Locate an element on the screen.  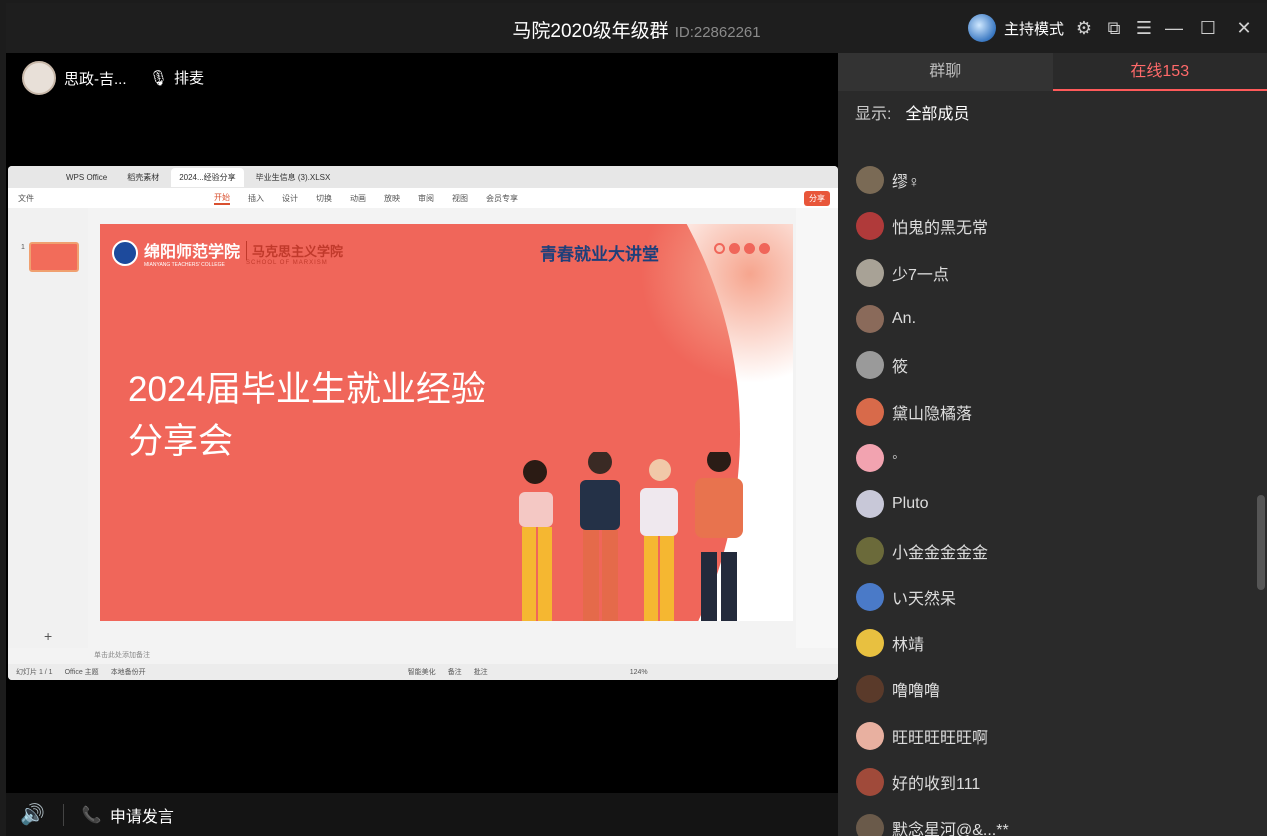
backup-status: 本地备份开 is located at coordinates (128, 672).